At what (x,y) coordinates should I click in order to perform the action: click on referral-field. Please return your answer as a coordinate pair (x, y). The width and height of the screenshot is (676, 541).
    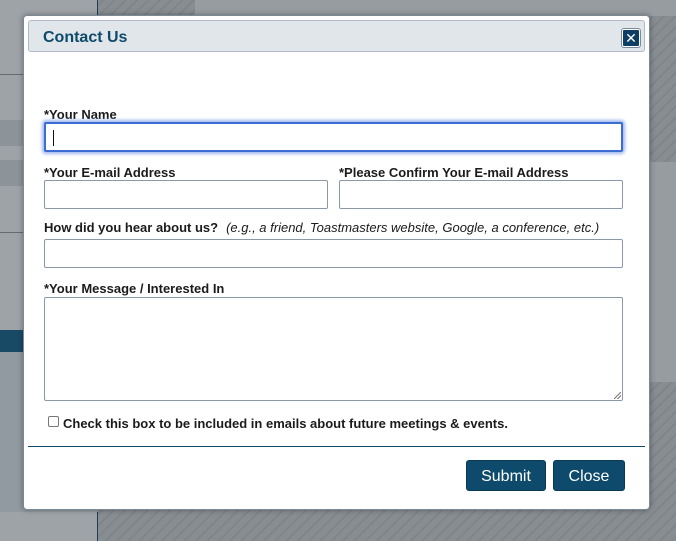
    Looking at the image, I should click on (333, 253).